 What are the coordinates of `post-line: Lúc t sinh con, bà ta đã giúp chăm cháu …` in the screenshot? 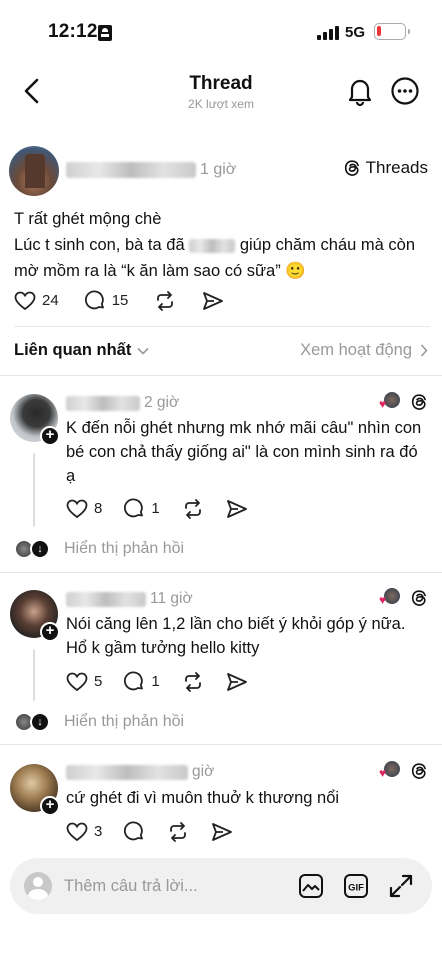 It's located at (214, 245).